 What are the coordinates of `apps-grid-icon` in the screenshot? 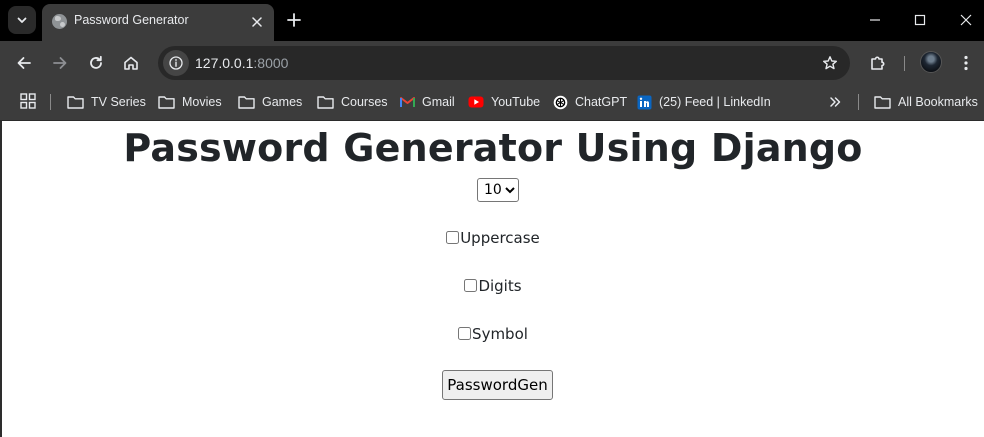 It's located at (28, 101).